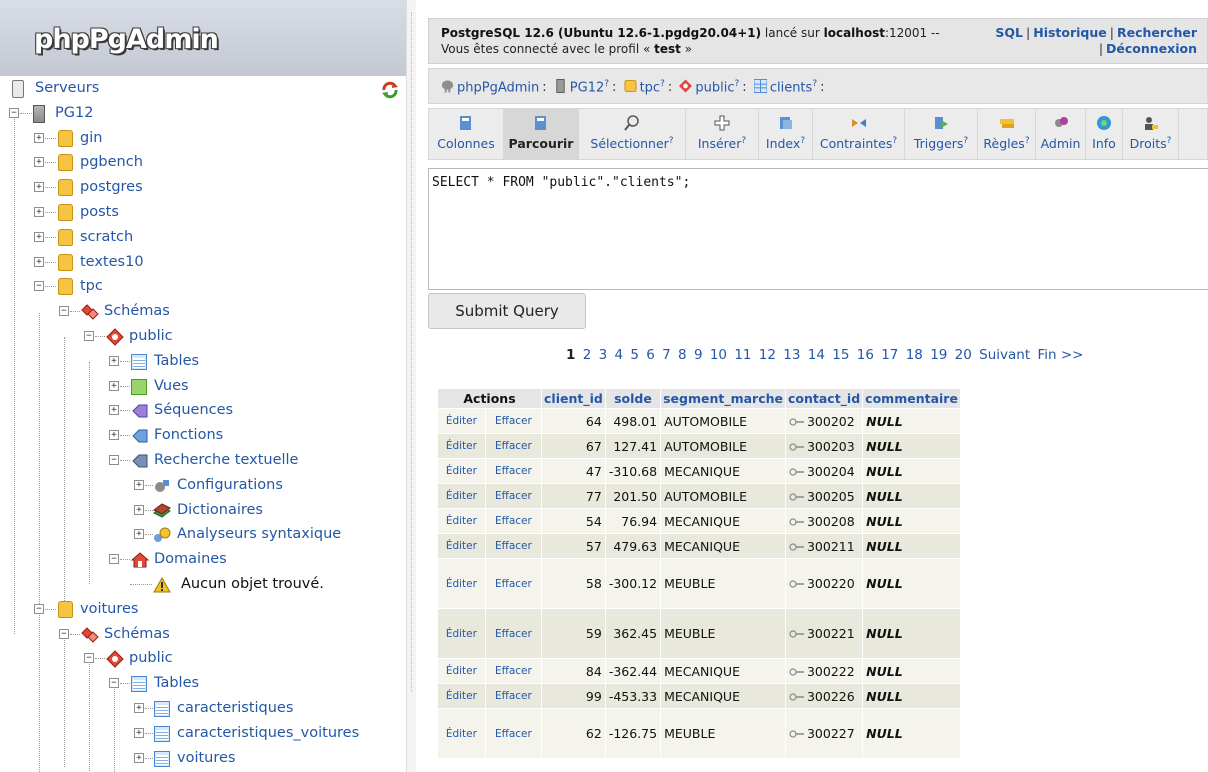 The image size is (1208, 772). What do you see at coordinates (865, 355) in the screenshot?
I see `page-link: 16` at bounding box center [865, 355].